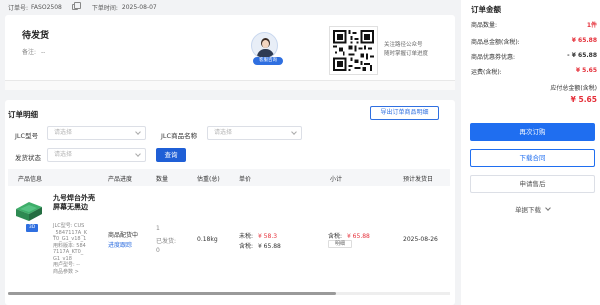  I want to click on summary-value: ¥ 5.65, so click(586, 70).